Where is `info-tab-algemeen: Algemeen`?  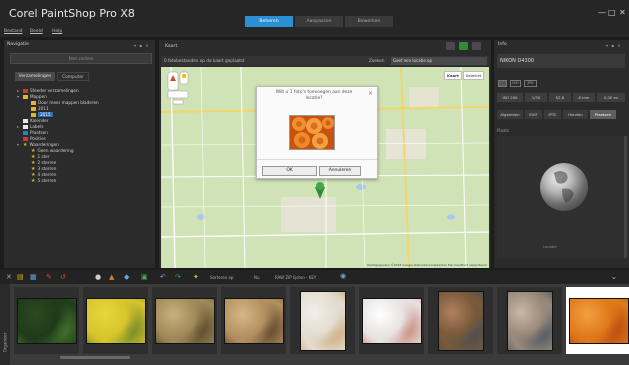
info-tab-algemeen: Algemeen is located at coordinates (510, 114).